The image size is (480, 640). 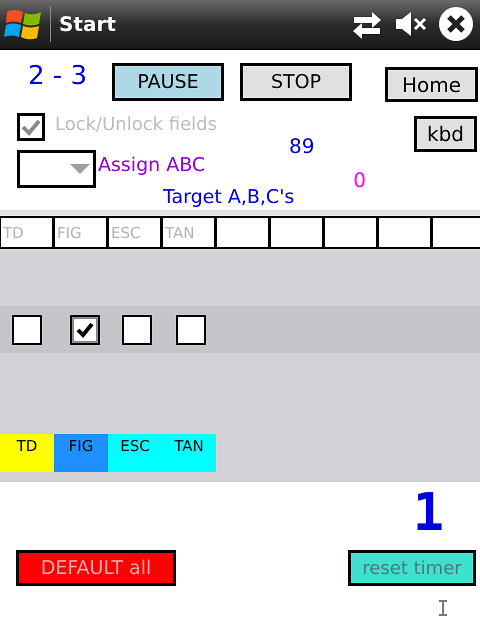 I want to click on checkbox-label: Lock/Unlock fields, so click(x=136, y=124).